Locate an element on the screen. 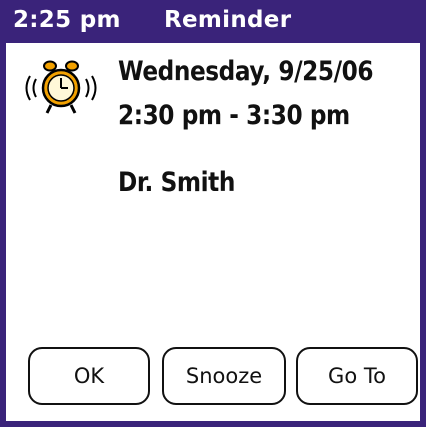  frame-right-border is located at coordinates (423, 235).